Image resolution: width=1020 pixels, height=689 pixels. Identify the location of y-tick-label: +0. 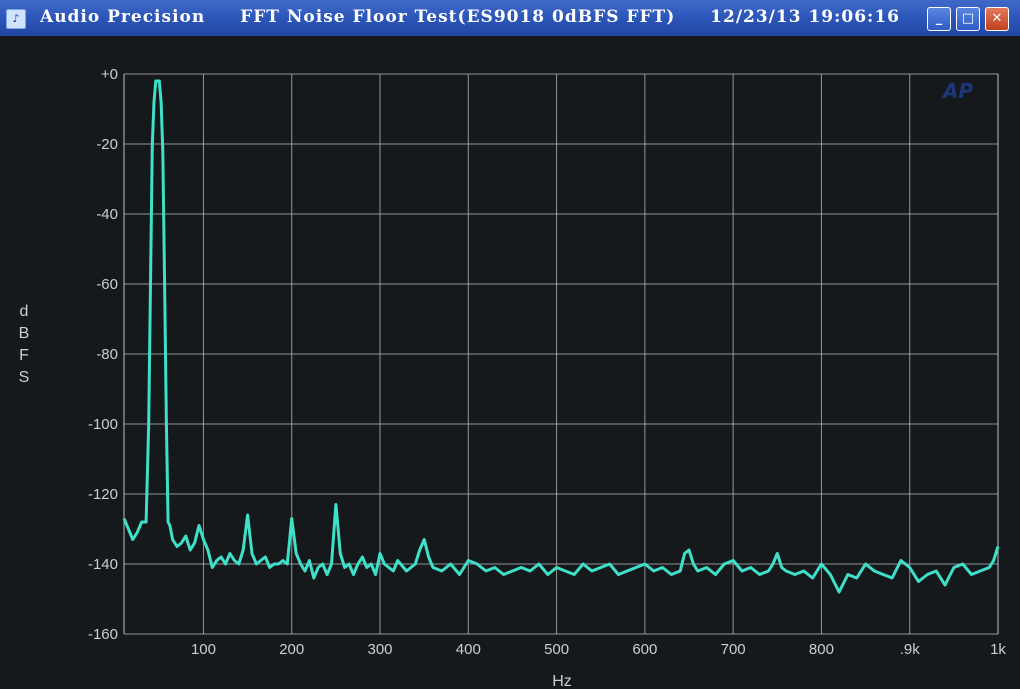
(109, 74).